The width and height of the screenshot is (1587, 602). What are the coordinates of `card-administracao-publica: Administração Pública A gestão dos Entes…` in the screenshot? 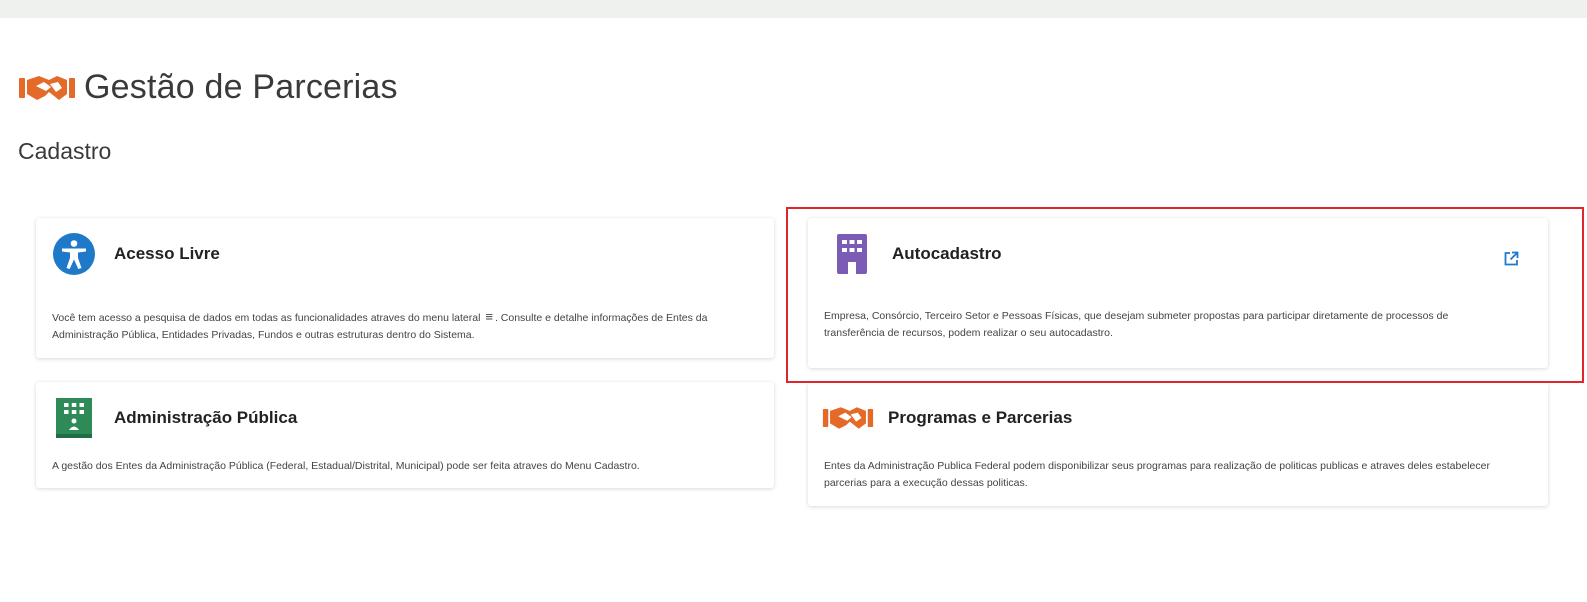 It's located at (405, 435).